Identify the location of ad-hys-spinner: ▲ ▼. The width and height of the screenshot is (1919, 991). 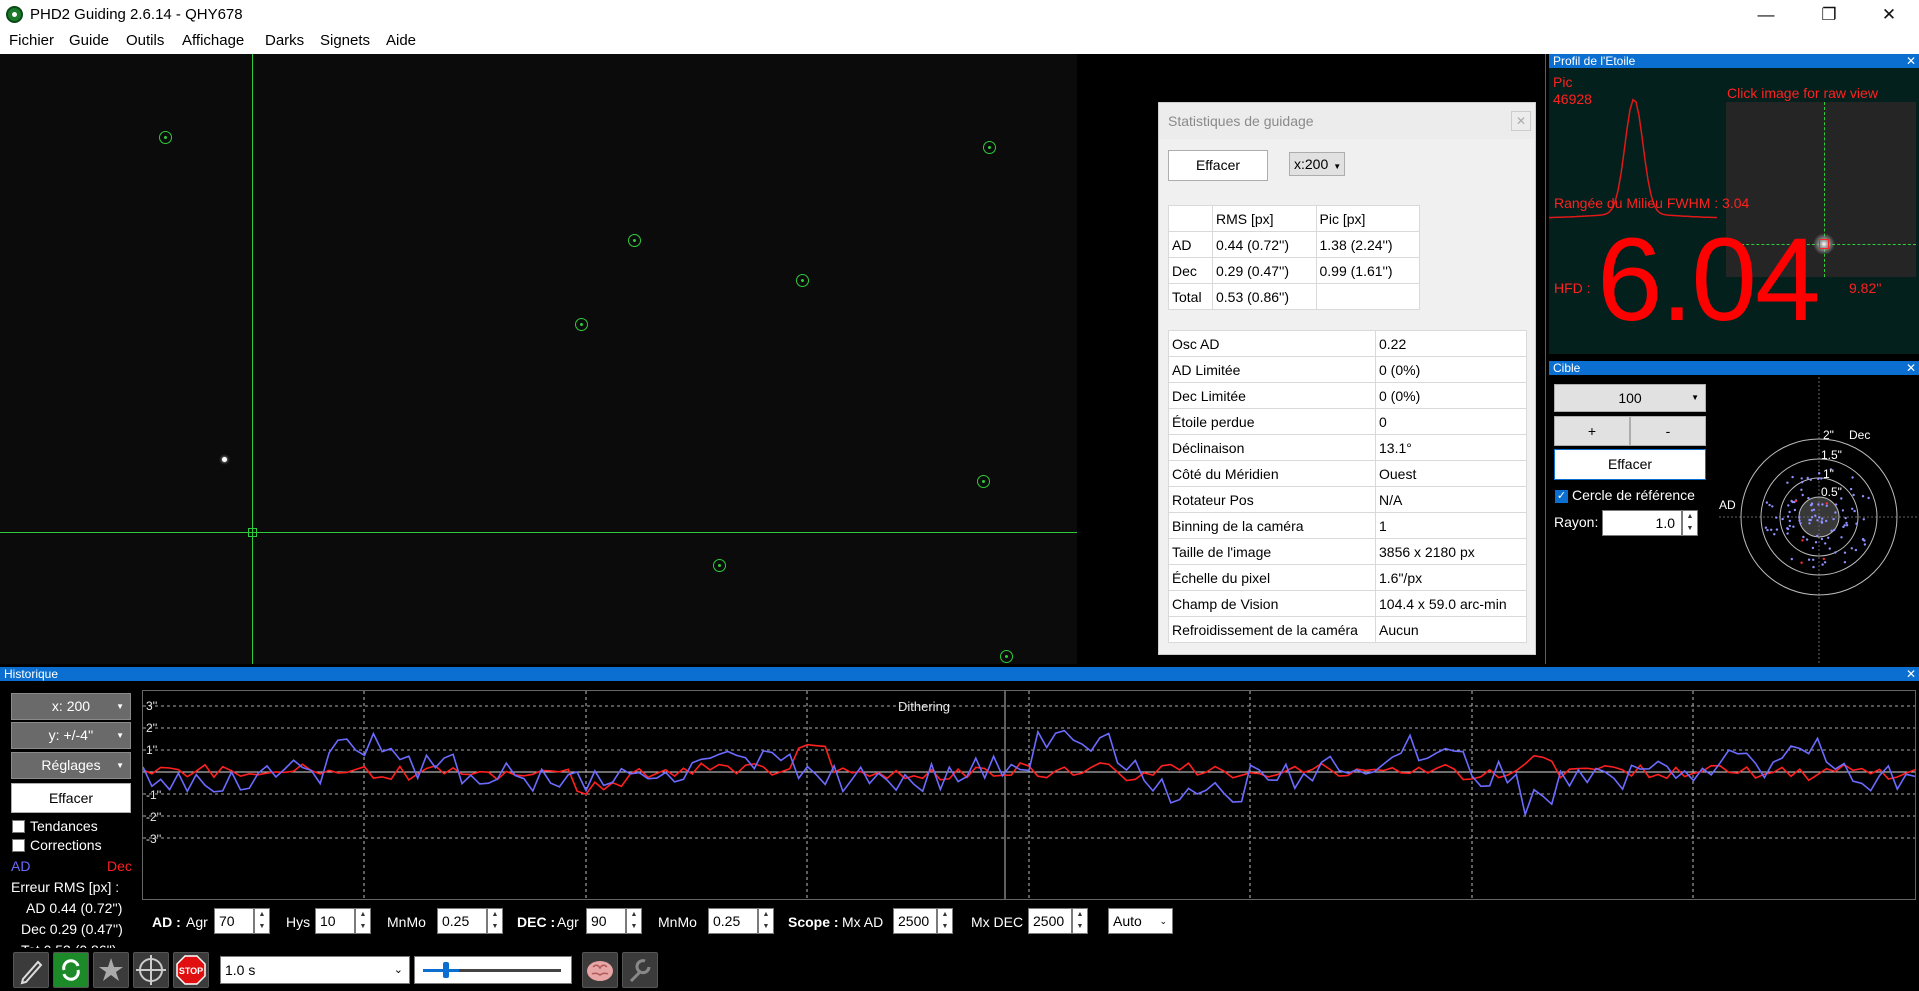
(363, 921).